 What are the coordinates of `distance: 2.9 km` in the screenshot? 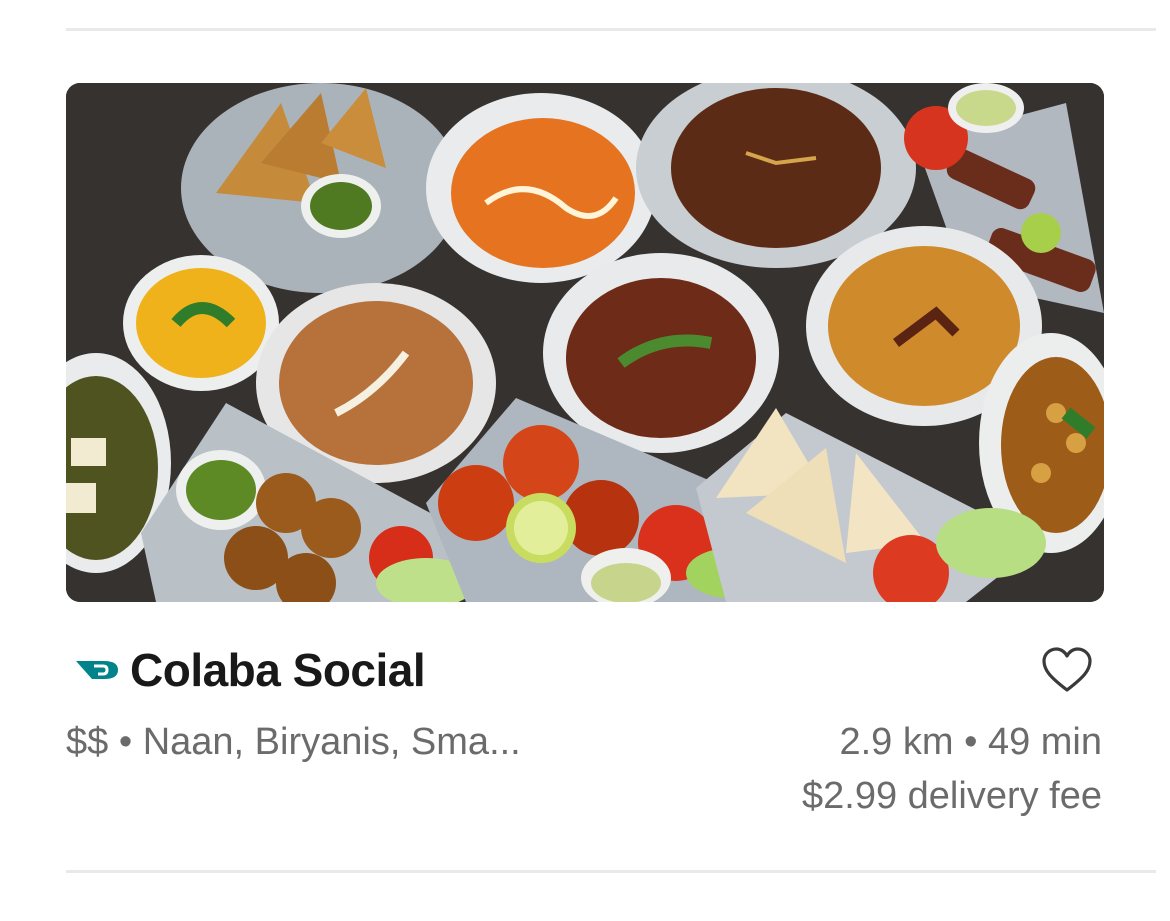 It's located at (896, 742).